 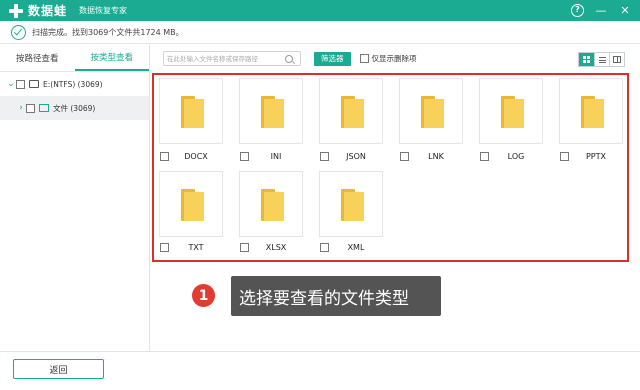 What do you see at coordinates (320, 10) in the screenshot?
I see `title-bar: 数据蛙 数据恢复专家 ? — ✕` at bounding box center [320, 10].